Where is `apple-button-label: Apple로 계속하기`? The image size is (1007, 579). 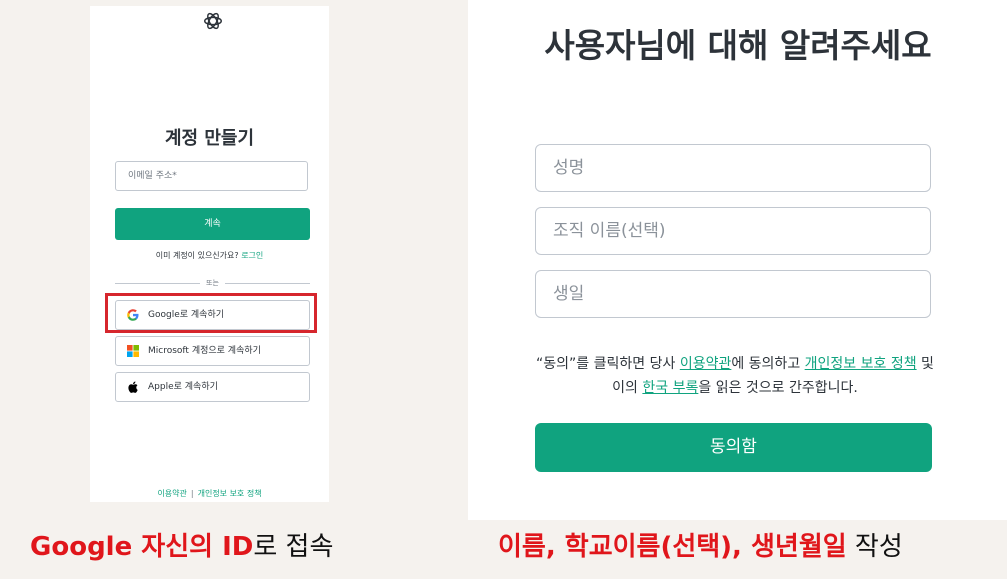
apple-button-label: Apple로 계속하기 is located at coordinates (183, 387).